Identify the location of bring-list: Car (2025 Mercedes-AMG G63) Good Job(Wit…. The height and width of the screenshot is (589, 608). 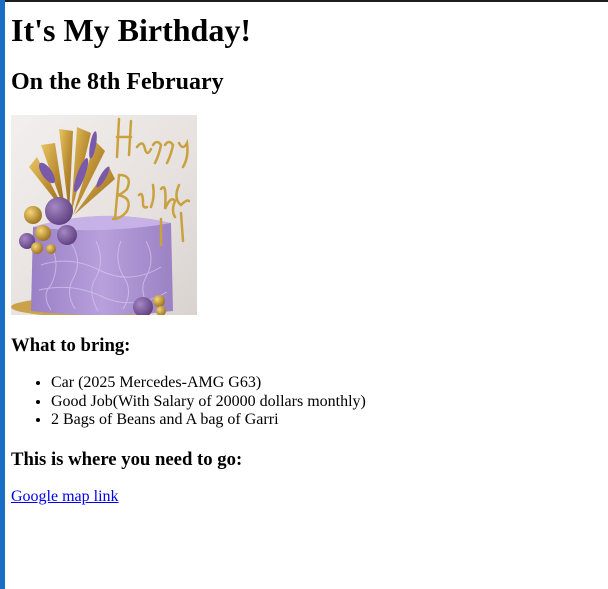
(188, 402).